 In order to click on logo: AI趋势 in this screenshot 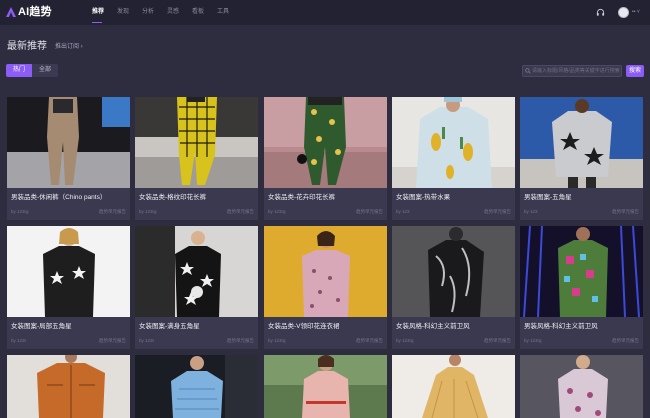, I will do `click(29, 12)`.